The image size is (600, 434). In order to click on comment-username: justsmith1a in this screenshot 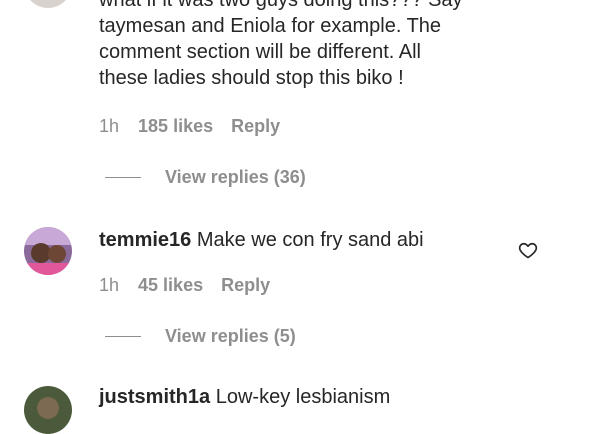, I will do `click(154, 397)`.